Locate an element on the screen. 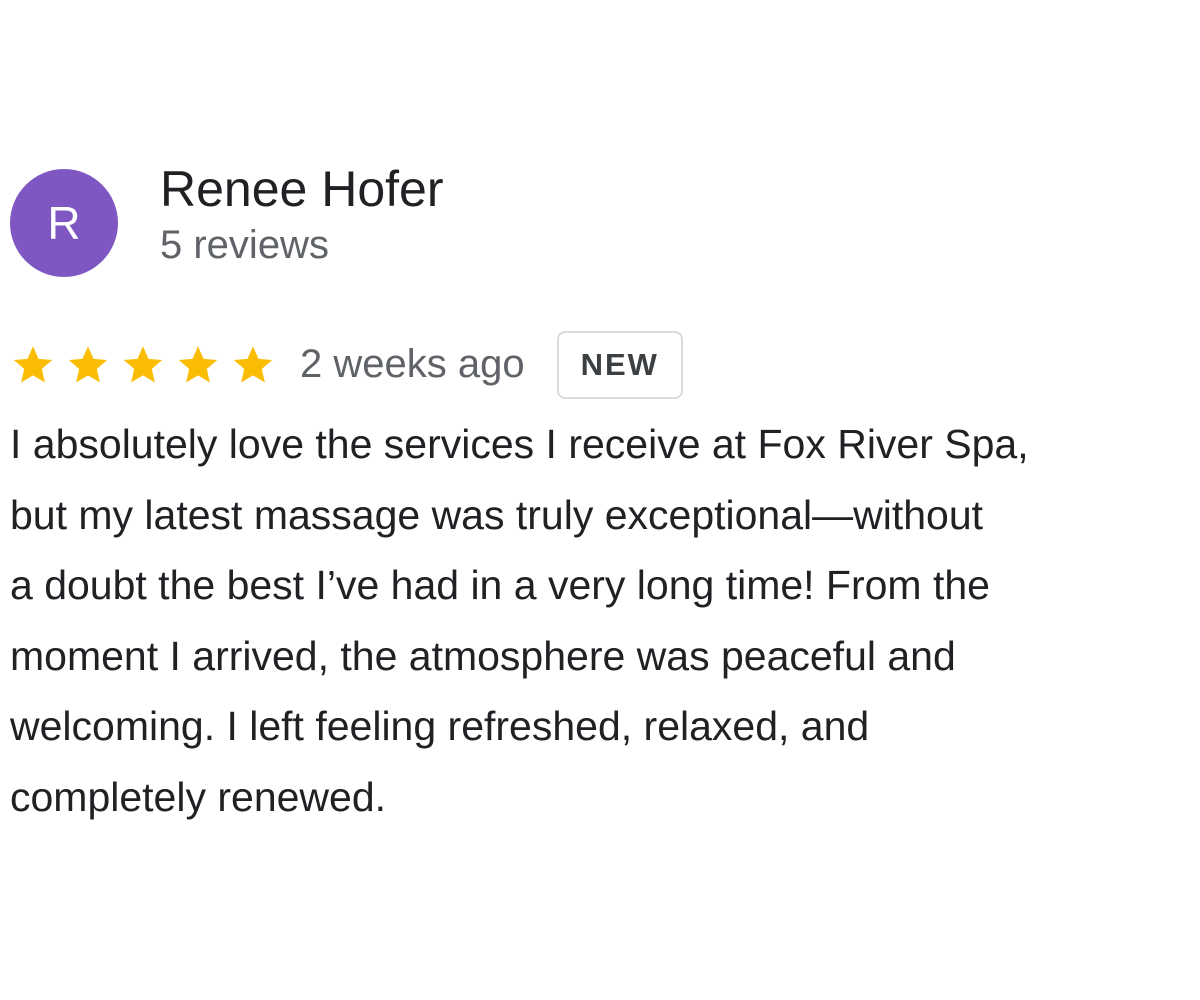 Image resolution: width=1200 pixels, height=1000 pixels. avatar-initial: R is located at coordinates (64, 223).